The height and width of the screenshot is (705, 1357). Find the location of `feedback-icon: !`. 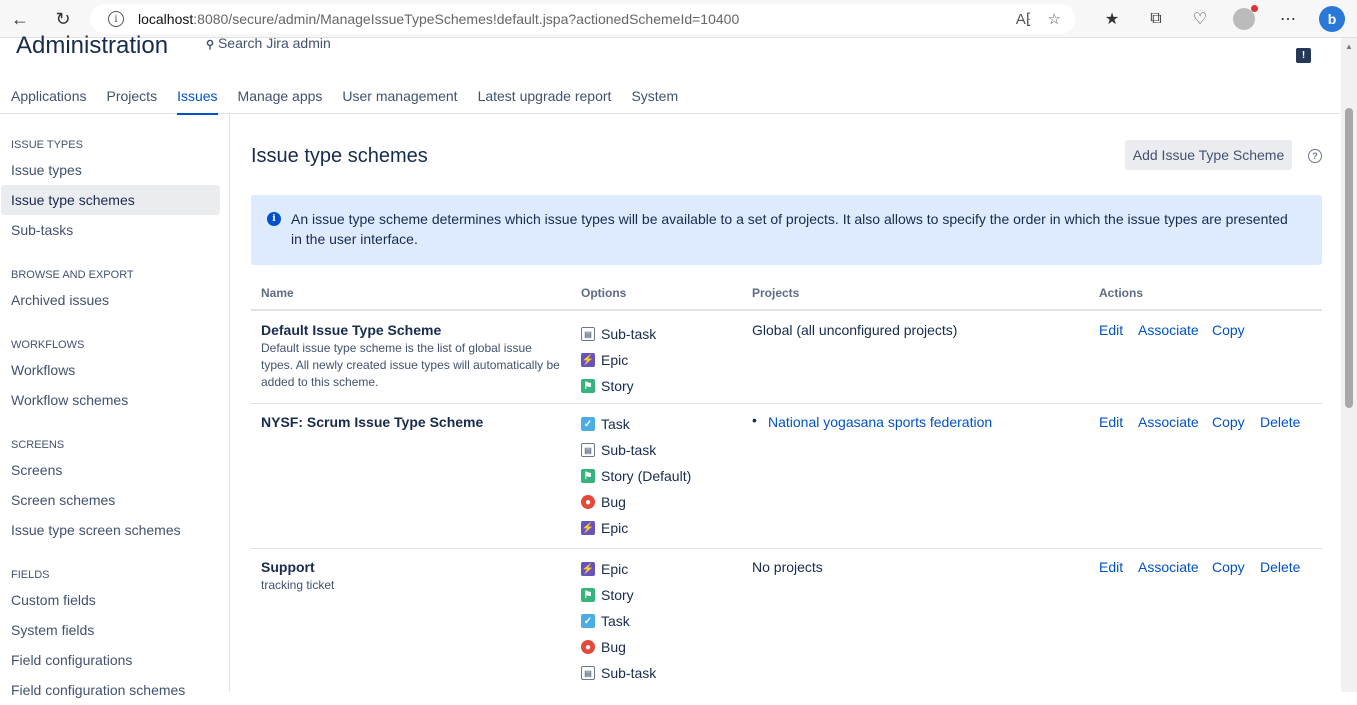

feedback-icon: ! is located at coordinates (1303, 55).